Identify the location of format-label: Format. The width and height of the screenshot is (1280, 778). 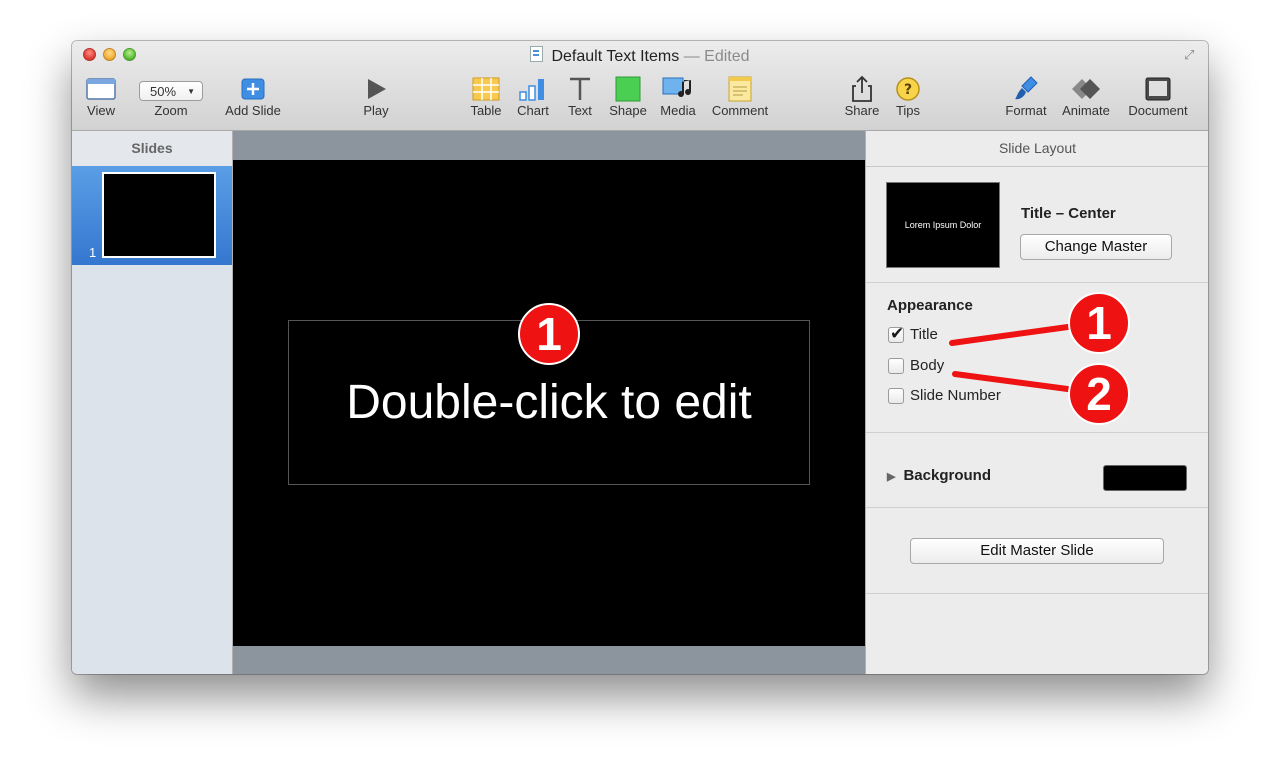
(1026, 110).